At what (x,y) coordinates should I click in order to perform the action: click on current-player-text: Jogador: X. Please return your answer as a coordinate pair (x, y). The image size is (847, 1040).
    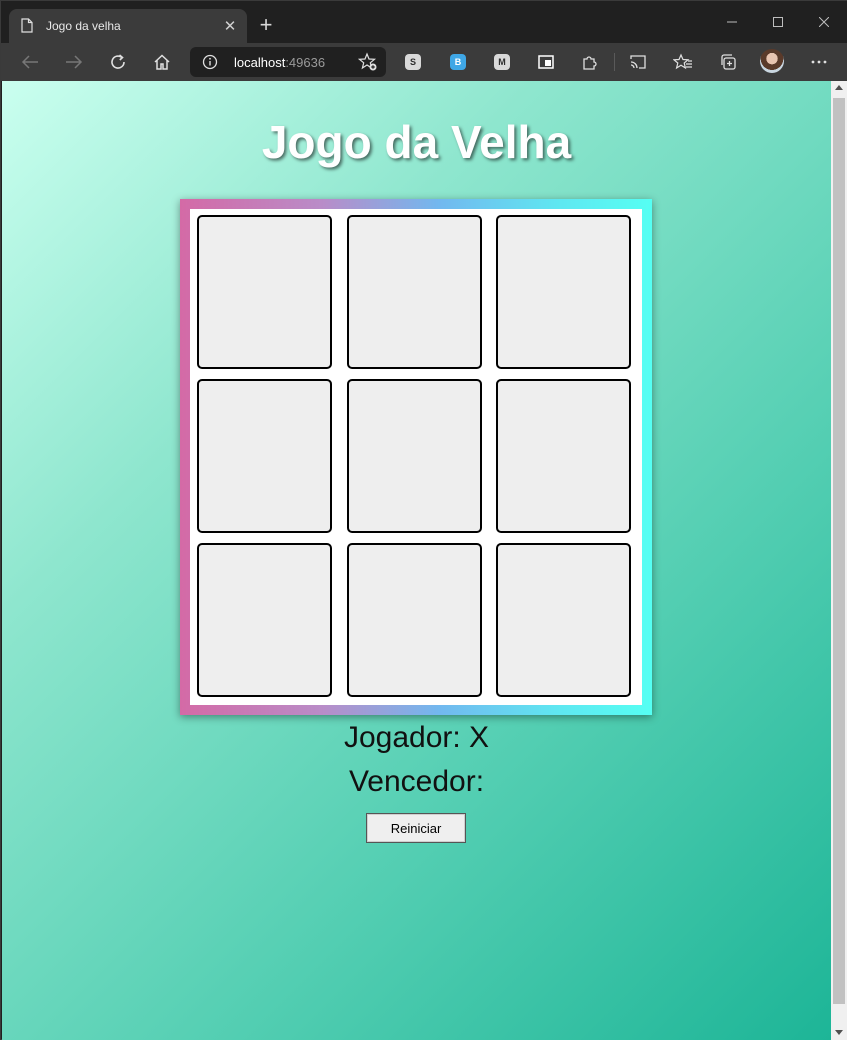
    Looking at the image, I should click on (416, 737).